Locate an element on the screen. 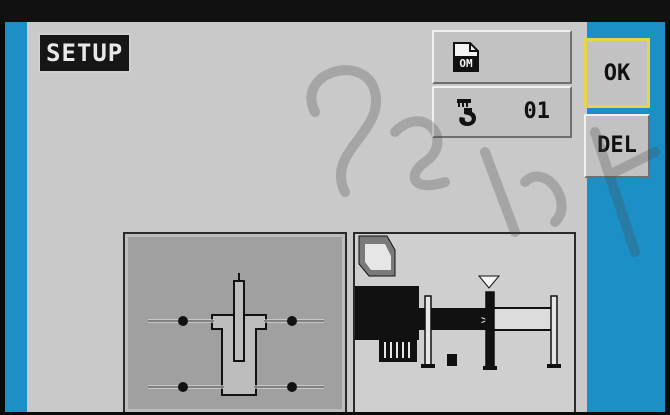  om-icon-text: OM is located at coordinates (466, 63).